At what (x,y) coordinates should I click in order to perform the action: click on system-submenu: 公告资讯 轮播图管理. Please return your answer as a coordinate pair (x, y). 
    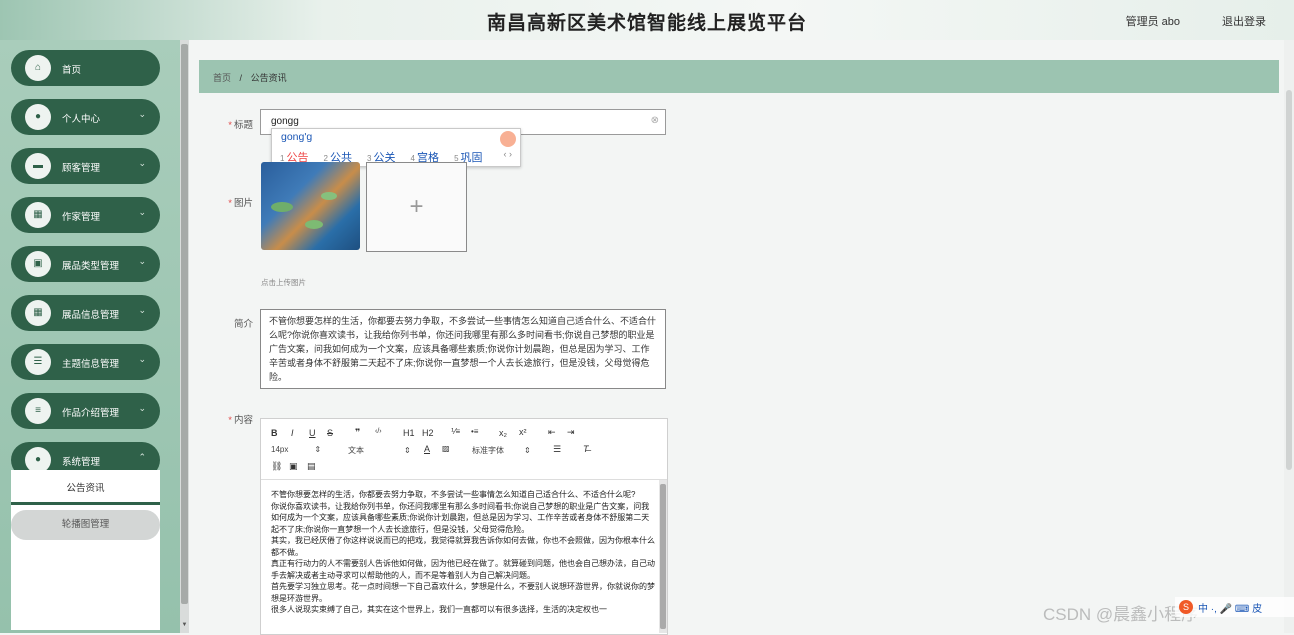
    Looking at the image, I should click on (85, 550).